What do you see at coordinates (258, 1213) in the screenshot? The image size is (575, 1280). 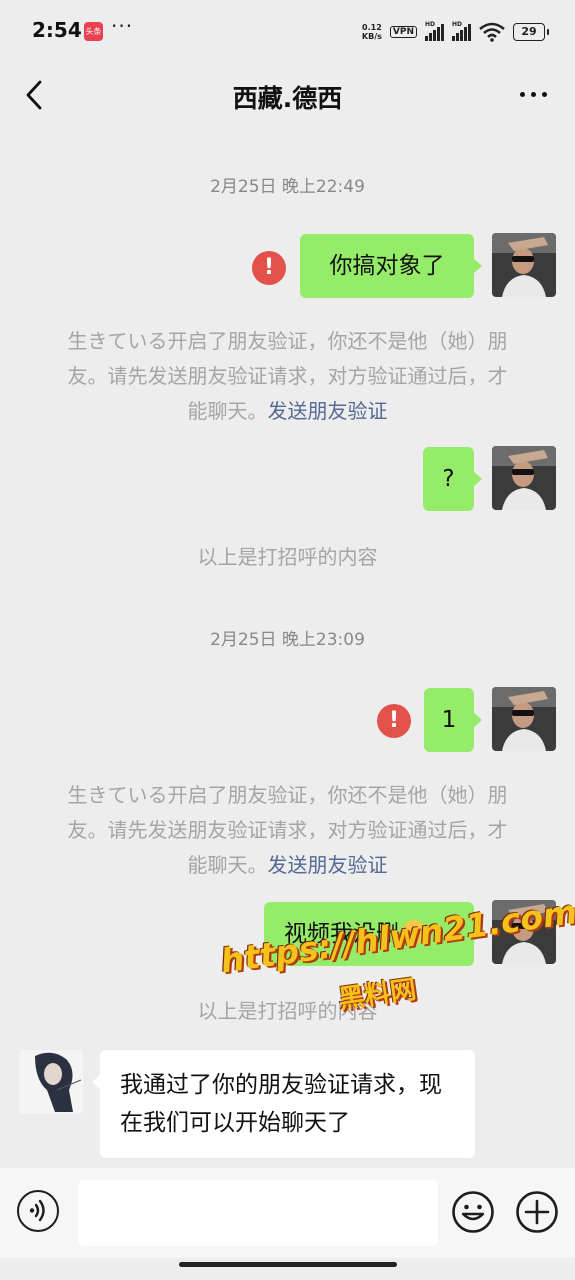 I see `message-input` at bounding box center [258, 1213].